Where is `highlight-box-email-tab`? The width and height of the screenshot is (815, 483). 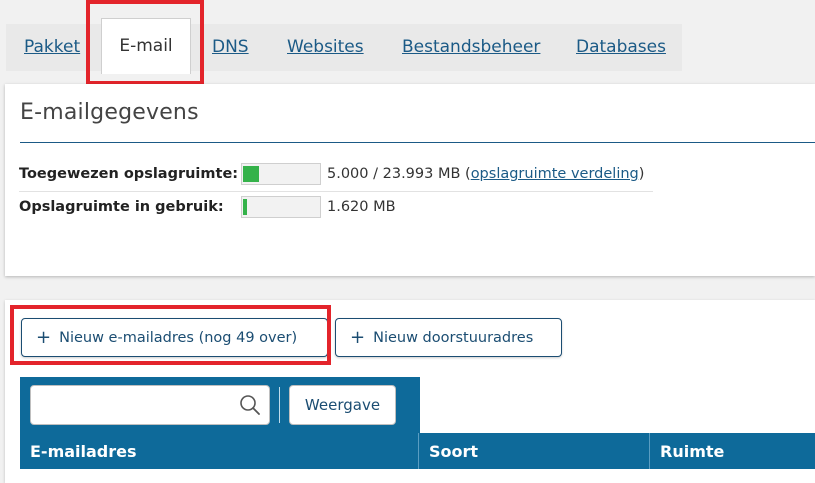
highlight-box-email-tab is located at coordinates (145, 42).